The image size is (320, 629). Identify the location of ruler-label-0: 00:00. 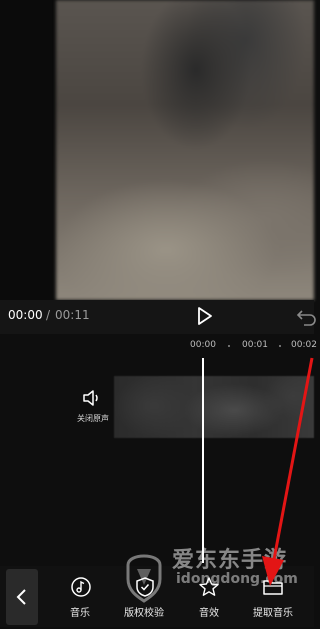
(203, 345).